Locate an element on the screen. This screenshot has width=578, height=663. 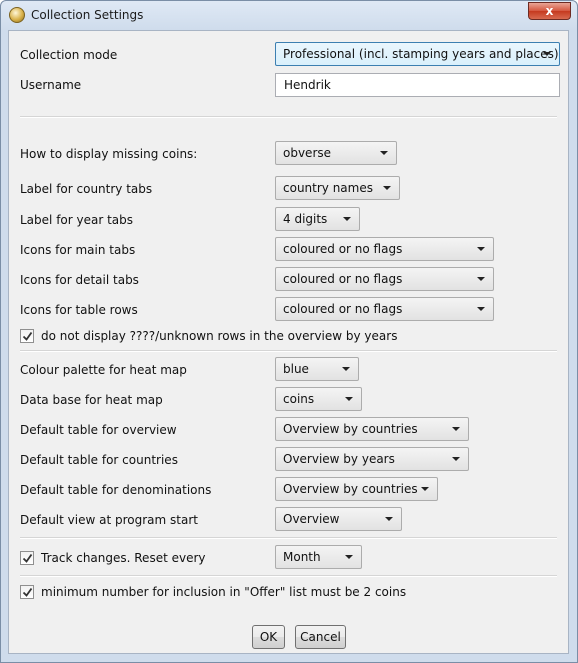
reset-interval-select: Month is located at coordinates (318, 557).